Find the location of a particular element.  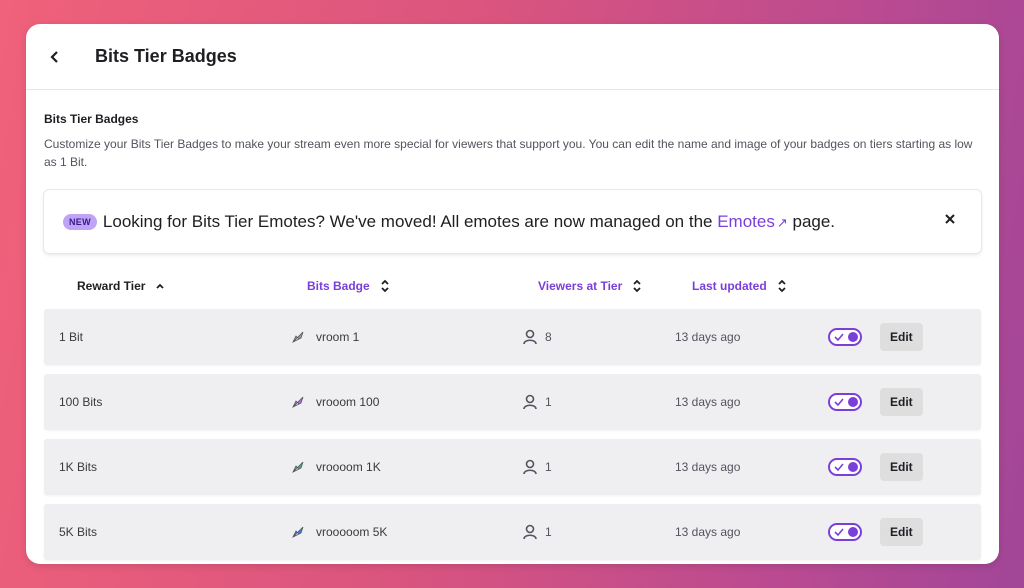

column-viewers-at-tier: Viewers at Tier is located at coordinates (590, 286).